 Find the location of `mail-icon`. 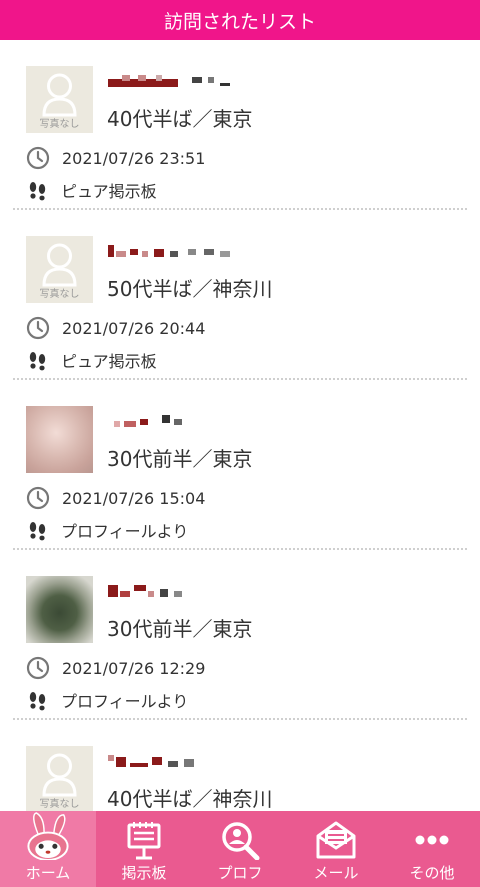

mail-icon is located at coordinates (336, 840).